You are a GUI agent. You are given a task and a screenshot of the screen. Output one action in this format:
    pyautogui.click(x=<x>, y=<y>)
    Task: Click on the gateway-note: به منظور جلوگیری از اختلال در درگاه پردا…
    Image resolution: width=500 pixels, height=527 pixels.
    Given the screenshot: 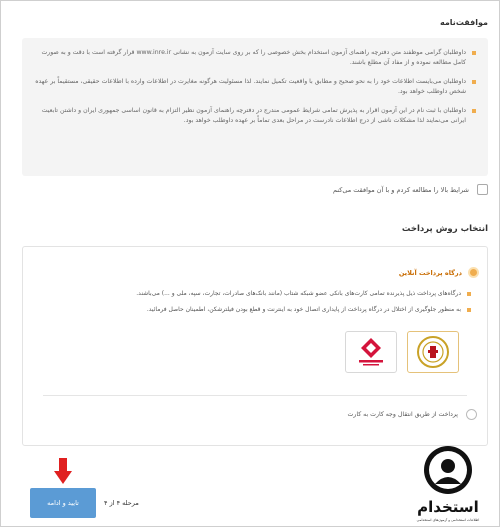 What is the action you would take?
    pyautogui.click(x=309, y=310)
    